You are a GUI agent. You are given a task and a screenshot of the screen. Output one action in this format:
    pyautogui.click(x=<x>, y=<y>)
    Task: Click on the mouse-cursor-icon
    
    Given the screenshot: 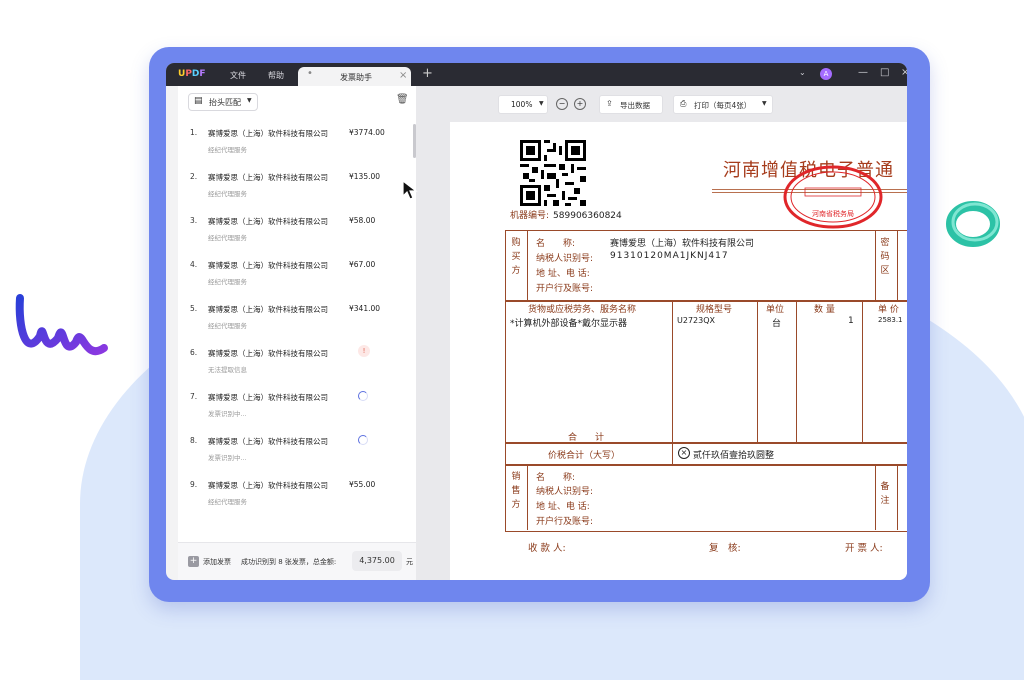 What is the action you would take?
    pyautogui.click(x=410, y=190)
    